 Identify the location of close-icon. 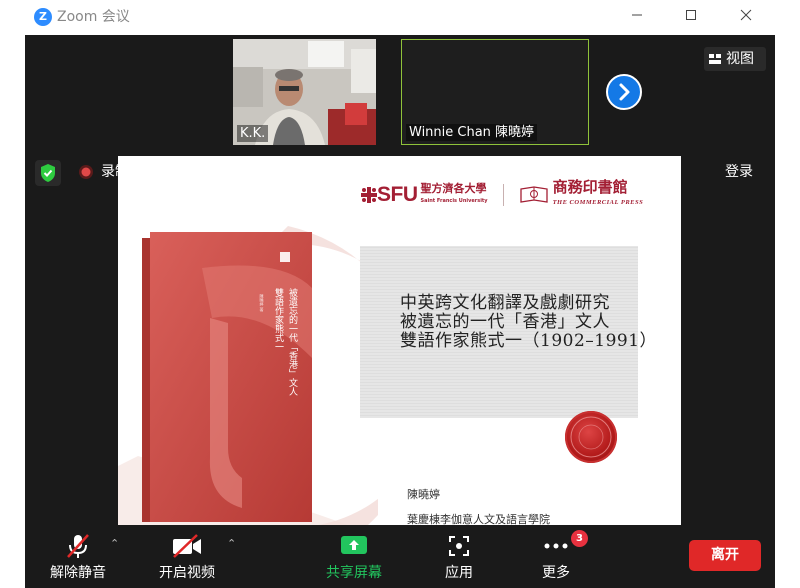
(746, 15).